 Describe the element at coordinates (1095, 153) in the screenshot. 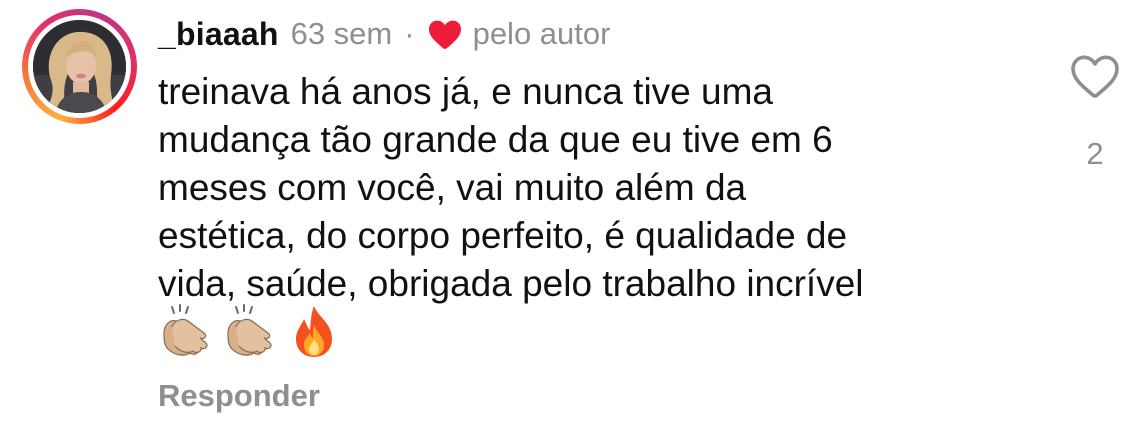

I see `like-count: 2` at that location.